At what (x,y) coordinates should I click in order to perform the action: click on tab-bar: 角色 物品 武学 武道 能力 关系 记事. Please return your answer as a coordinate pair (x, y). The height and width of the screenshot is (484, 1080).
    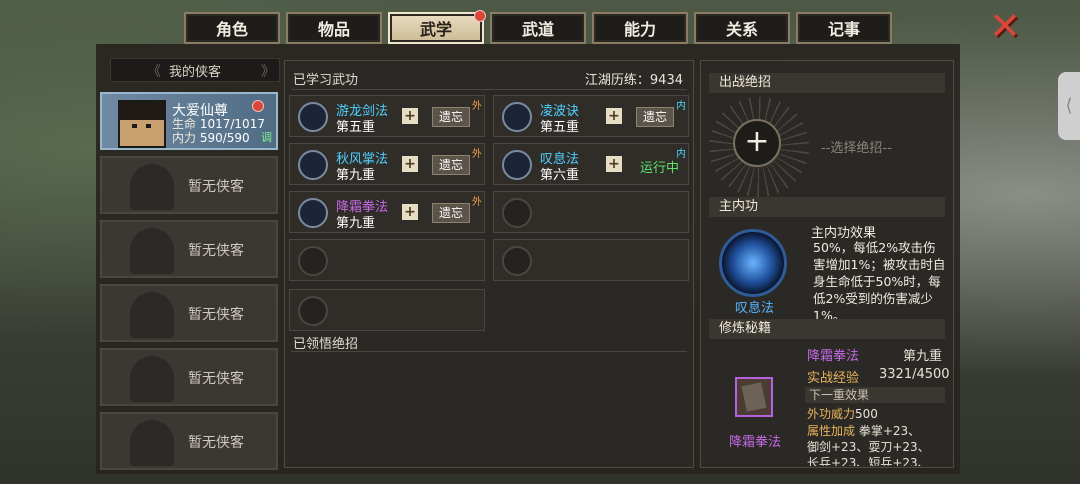
    Looking at the image, I should click on (538, 27).